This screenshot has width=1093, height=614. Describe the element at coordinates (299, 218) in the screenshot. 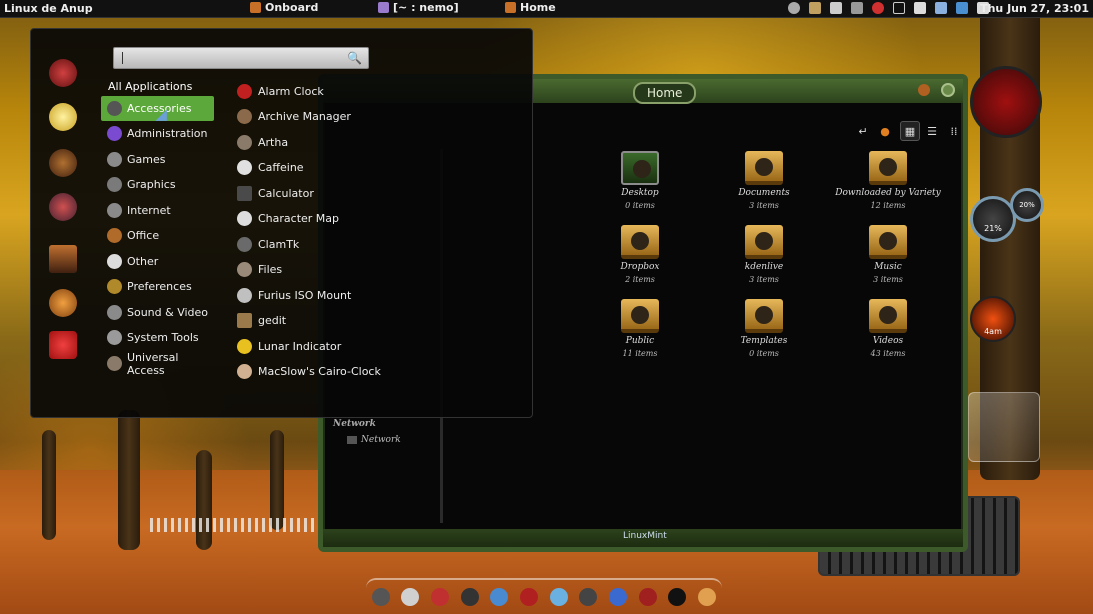

I see `app-label: Character Map` at that location.